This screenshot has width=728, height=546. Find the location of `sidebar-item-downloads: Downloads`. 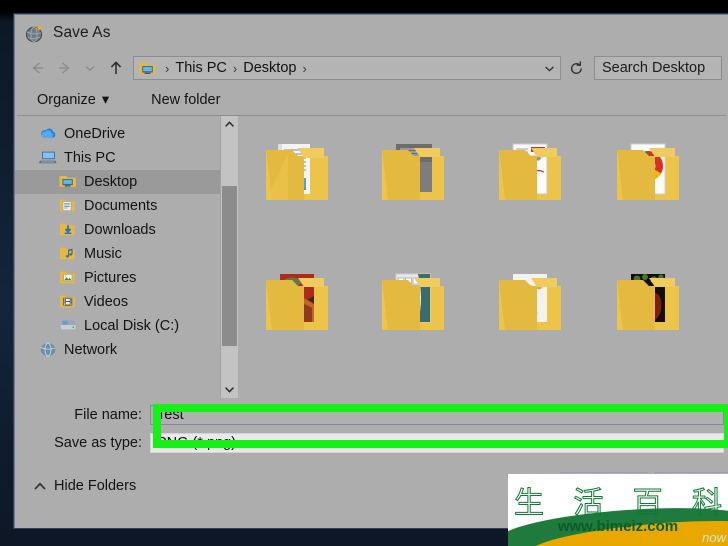

sidebar-item-downloads: Downloads is located at coordinates (117, 230).